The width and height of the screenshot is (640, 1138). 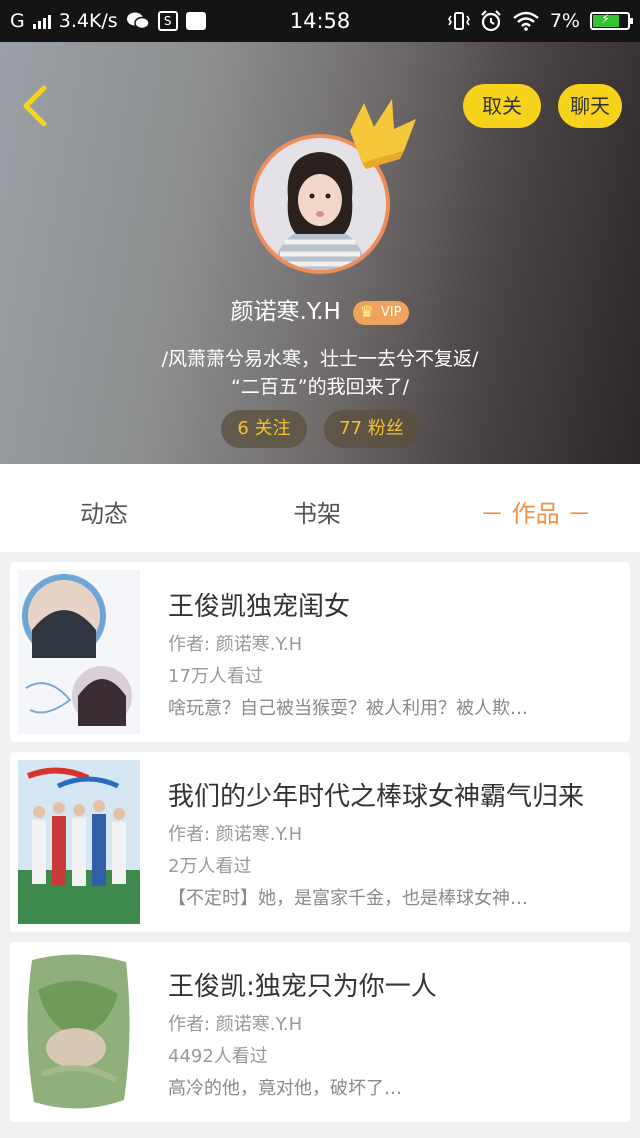 What do you see at coordinates (383, 134) in the screenshot?
I see `crown-icon` at bounding box center [383, 134].